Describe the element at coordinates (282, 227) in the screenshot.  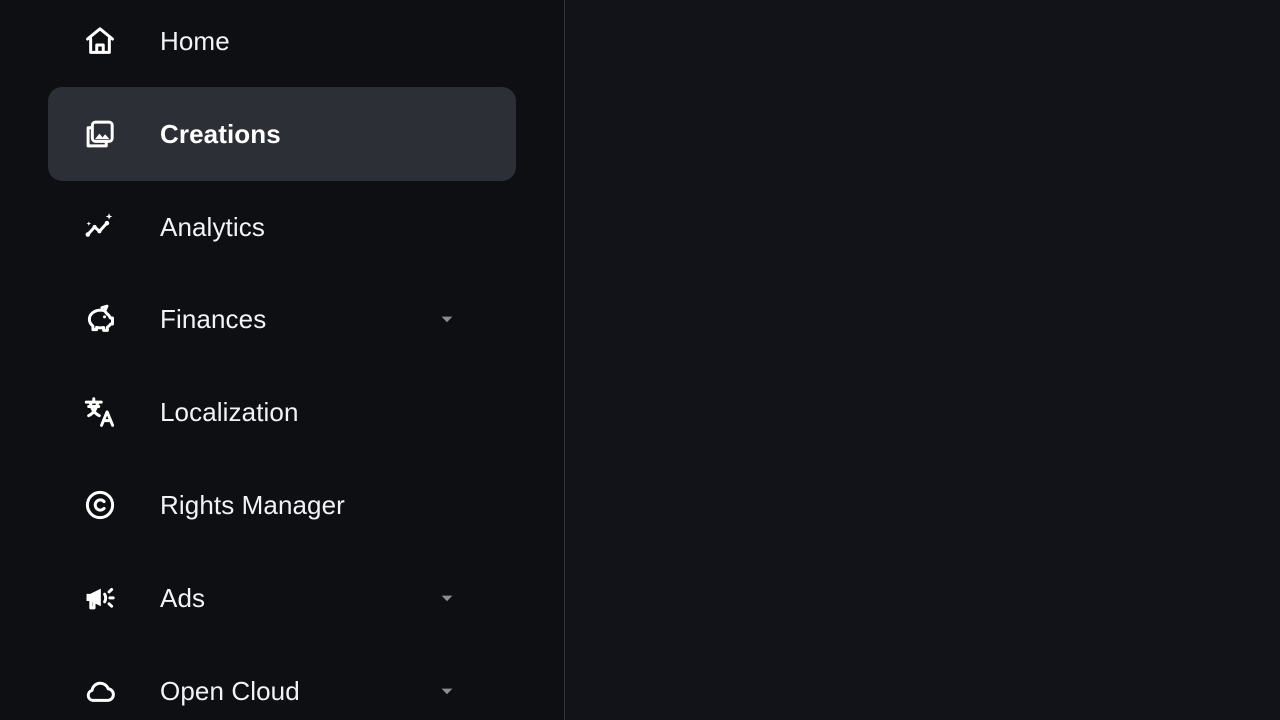
I see `sidebar-item-analytics: Analytics` at that location.